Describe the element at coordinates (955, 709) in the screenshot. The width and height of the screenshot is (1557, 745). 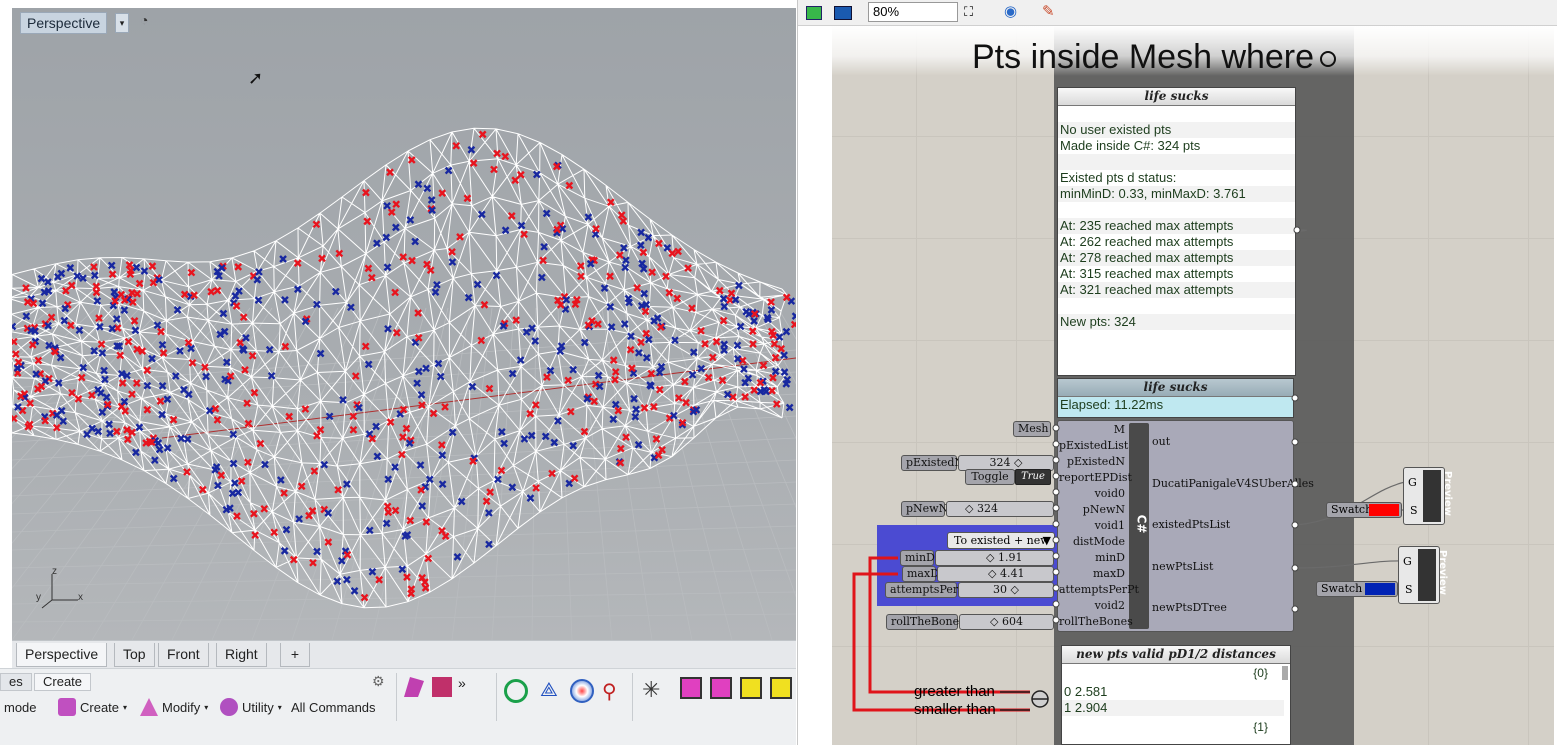
I see `annotation-smaller-than: smaller than` at that location.